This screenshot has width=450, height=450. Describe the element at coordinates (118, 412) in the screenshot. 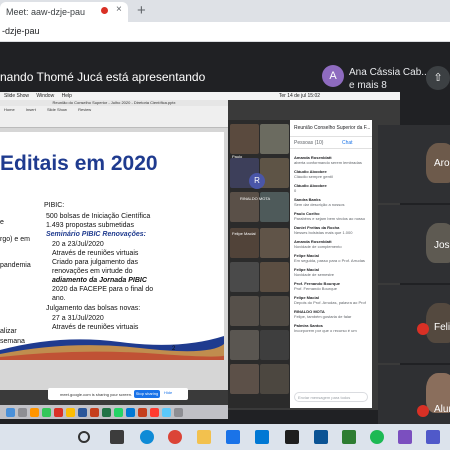

I see `whatsapp-icon` at that location.